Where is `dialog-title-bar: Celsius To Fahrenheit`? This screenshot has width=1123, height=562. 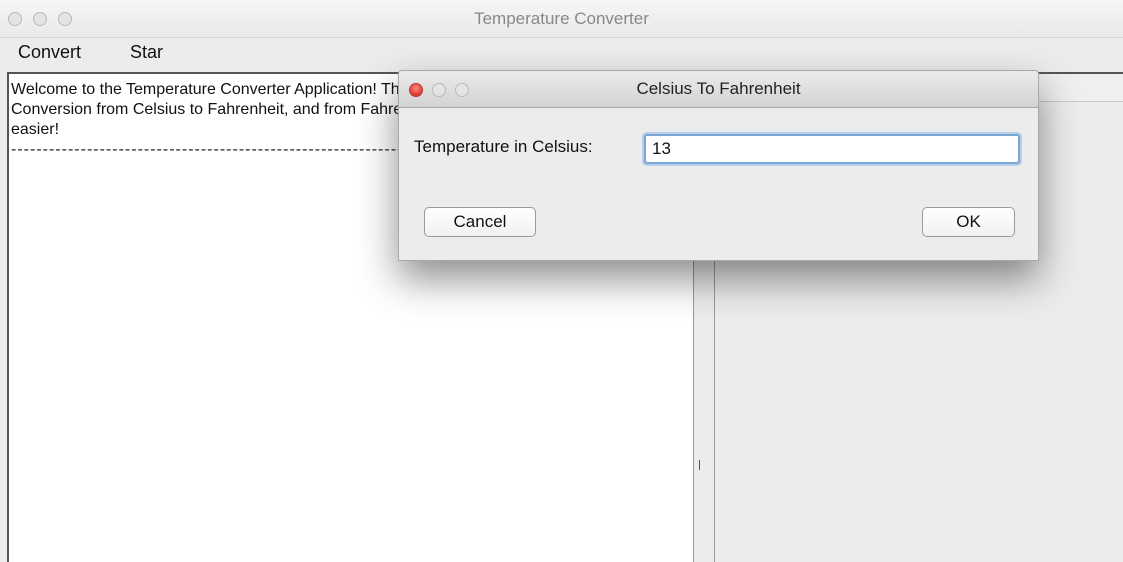 dialog-title-bar: Celsius To Fahrenheit is located at coordinates (718, 89).